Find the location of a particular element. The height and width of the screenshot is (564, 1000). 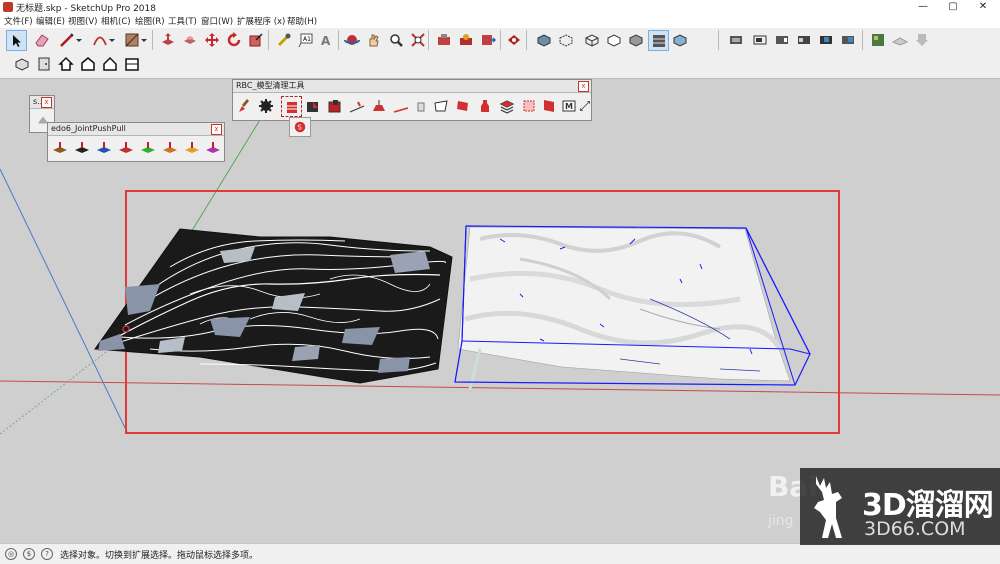

fix-faces-icon is located at coordinates (334, 105).